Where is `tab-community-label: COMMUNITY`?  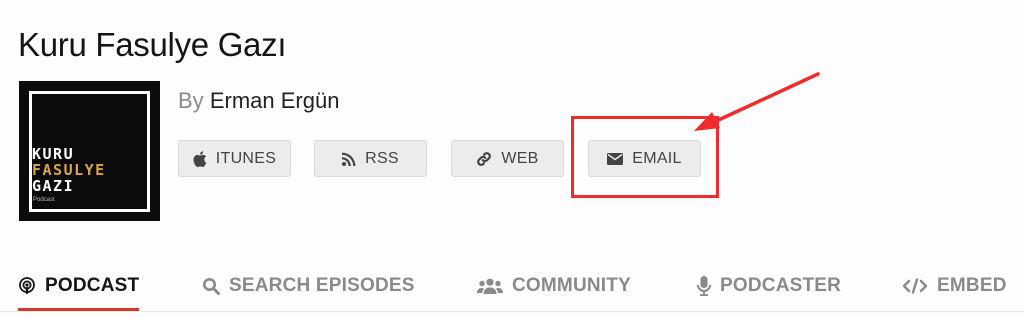 tab-community-label: COMMUNITY is located at coordinates (571, 285).